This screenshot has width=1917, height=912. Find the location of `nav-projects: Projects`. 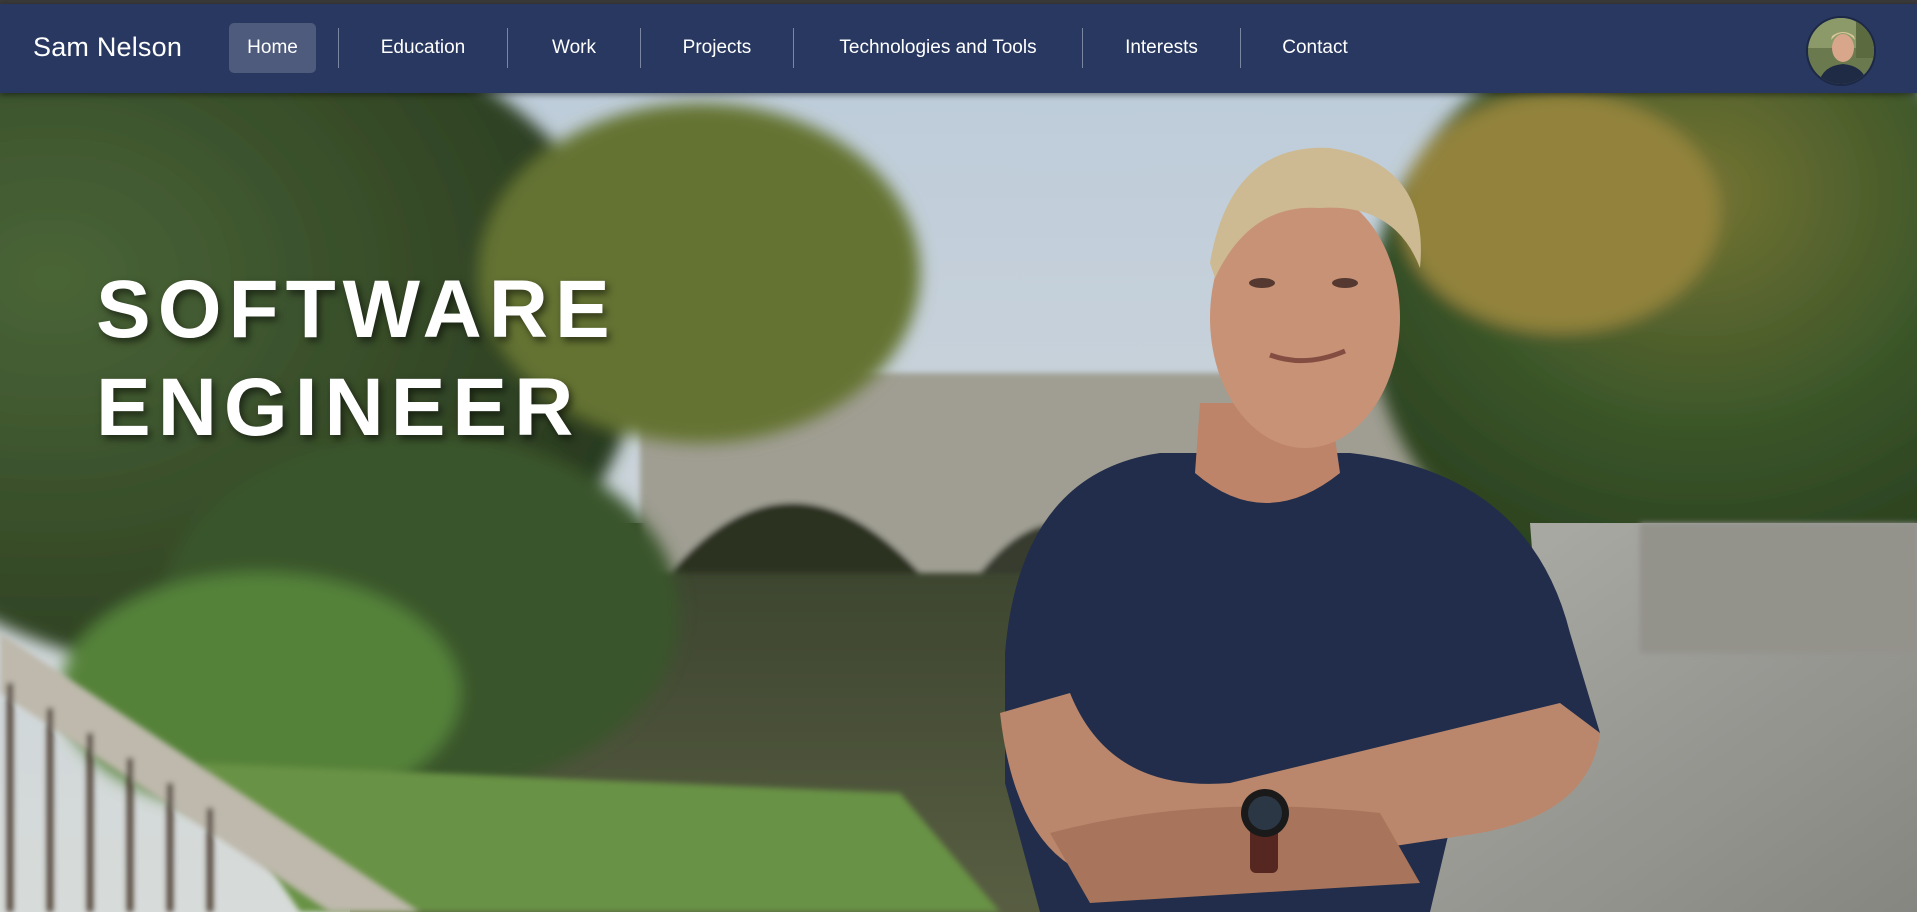

nav-projects: Projects is located at coordinates (717, 48).